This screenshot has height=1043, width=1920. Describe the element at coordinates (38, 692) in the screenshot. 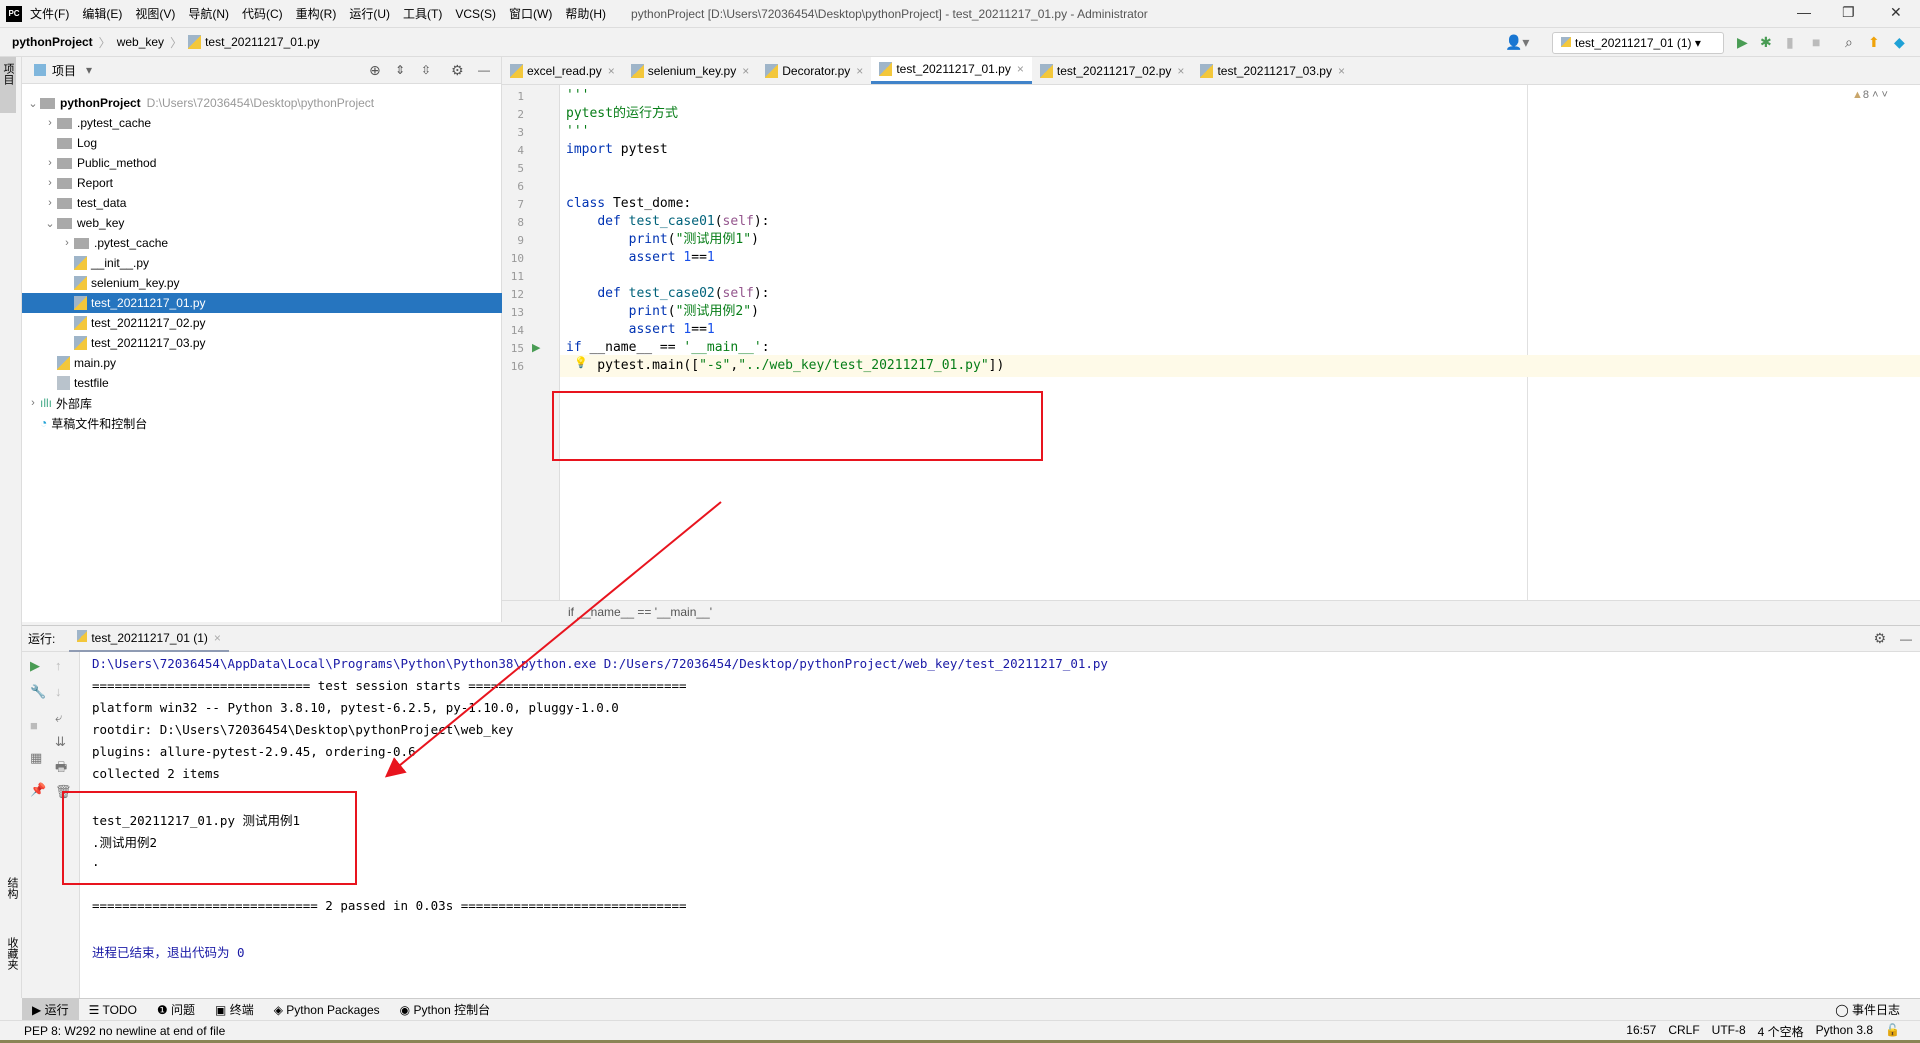

I see `wrench-icon: 🔧` at that location.